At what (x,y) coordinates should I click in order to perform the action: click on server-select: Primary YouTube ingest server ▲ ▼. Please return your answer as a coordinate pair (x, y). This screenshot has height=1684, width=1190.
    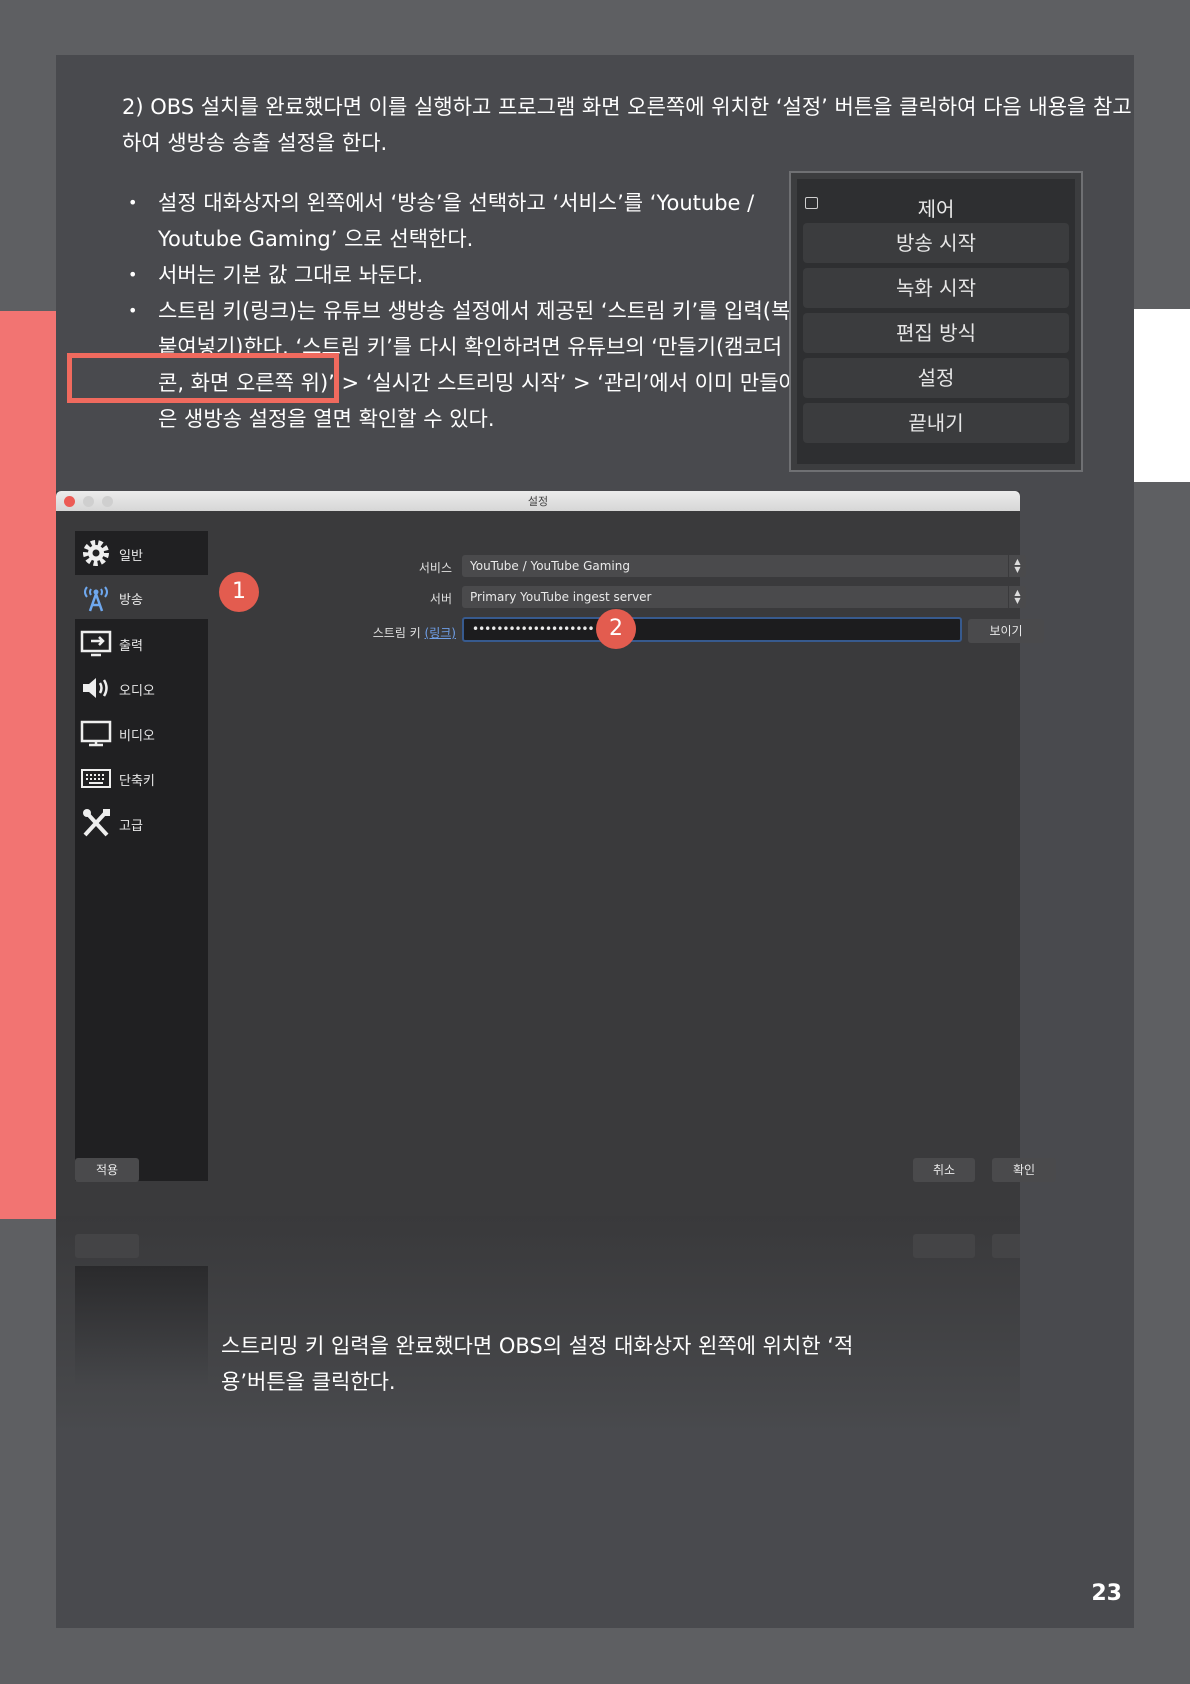
    Looking at the image, I should click on (744, 597).